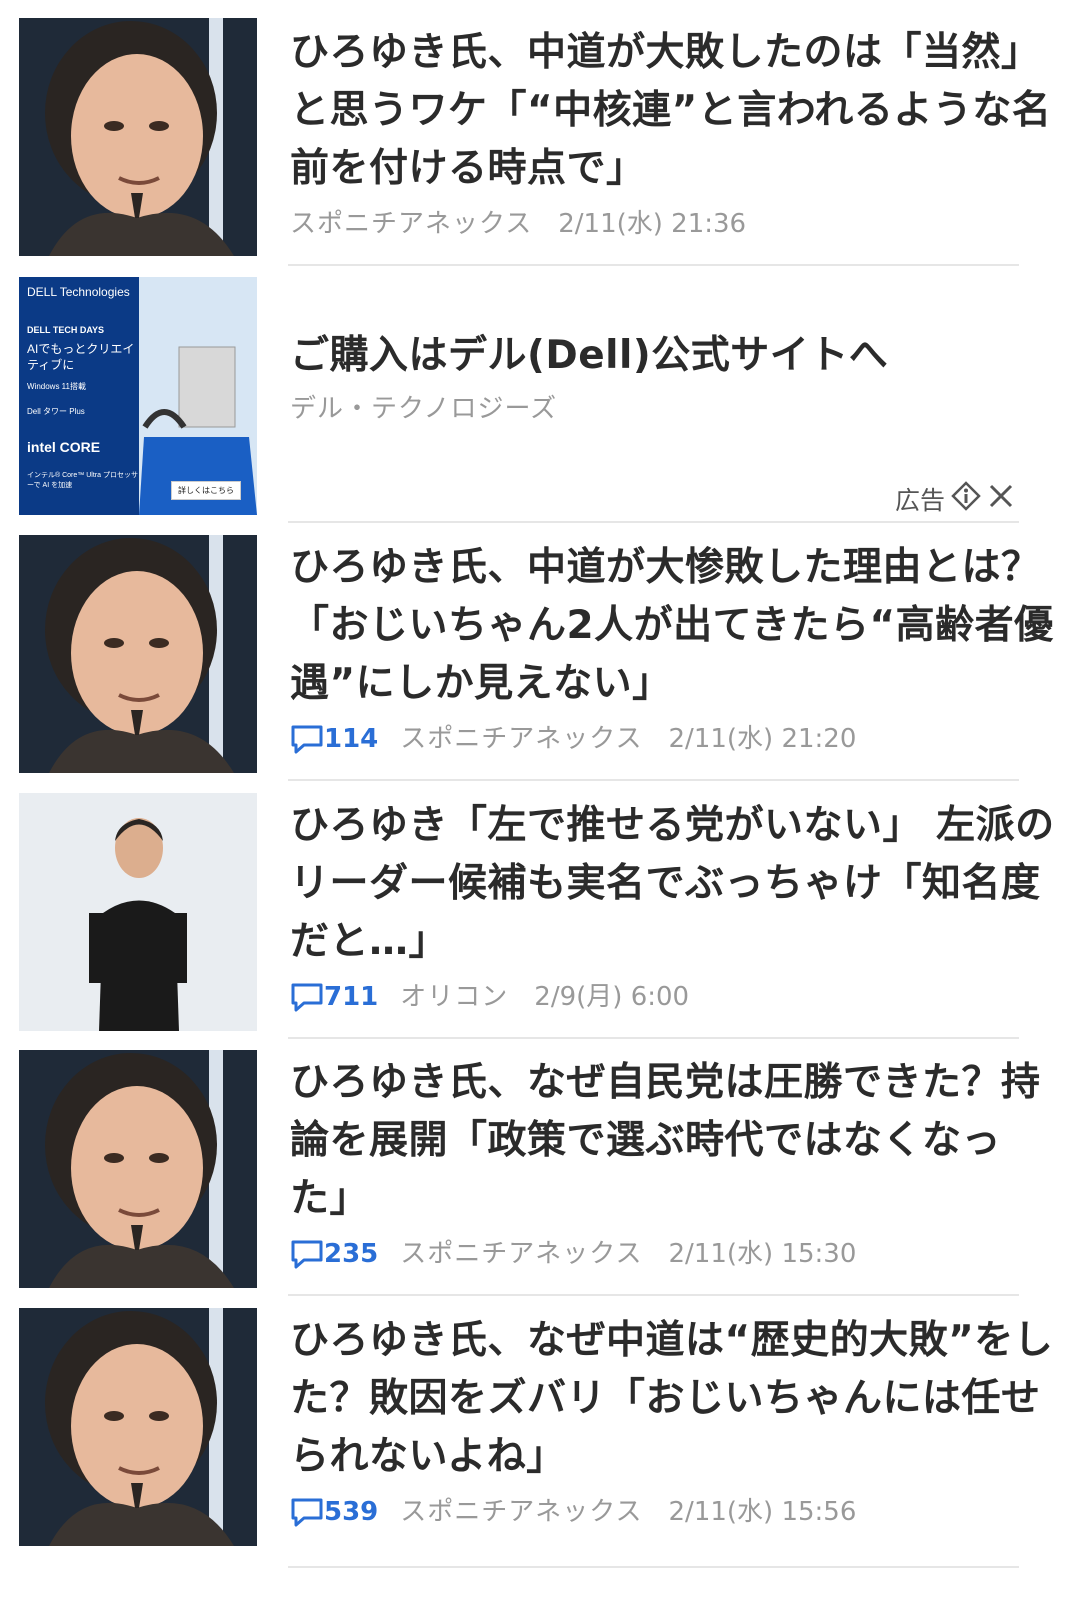 This screenshot has height=1613, width=1079. I want to click on comment-count-value: 235, so click(351, 1254).